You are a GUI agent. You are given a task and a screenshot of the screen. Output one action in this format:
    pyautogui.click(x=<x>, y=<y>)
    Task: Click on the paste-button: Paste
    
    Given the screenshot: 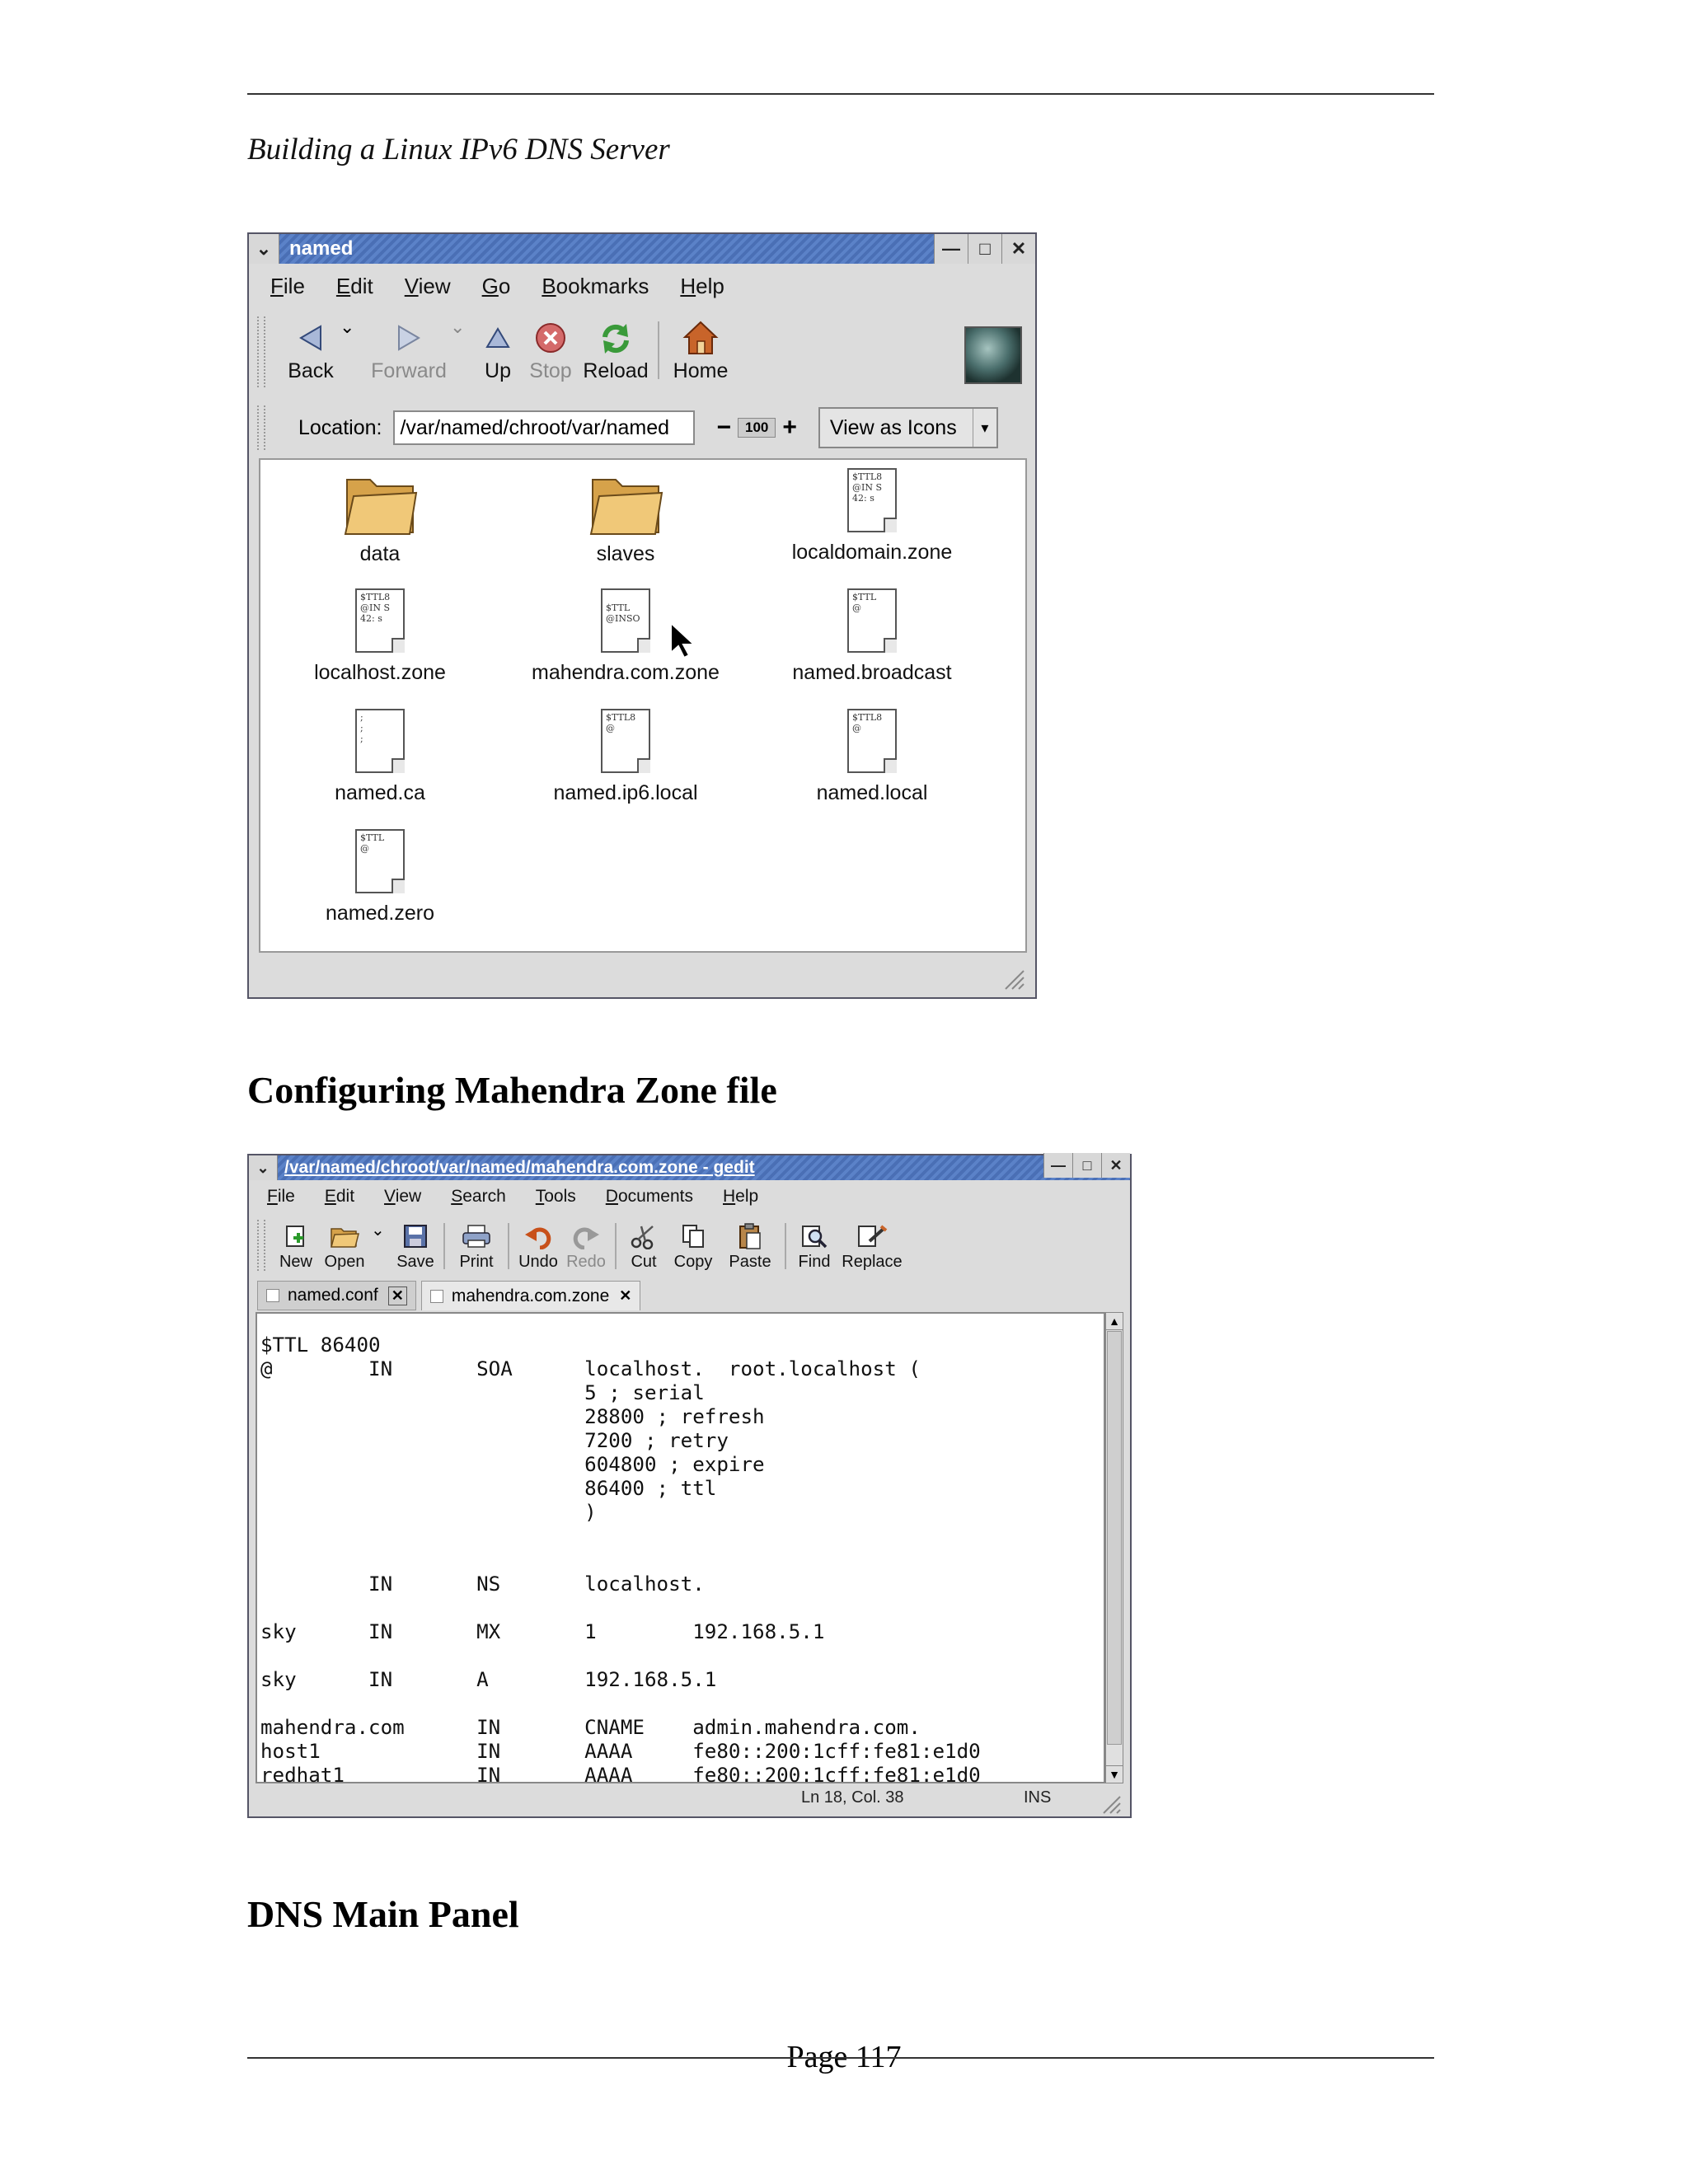 What is the action you would take?
    pyautogui.click(x=750, y=1246)
    